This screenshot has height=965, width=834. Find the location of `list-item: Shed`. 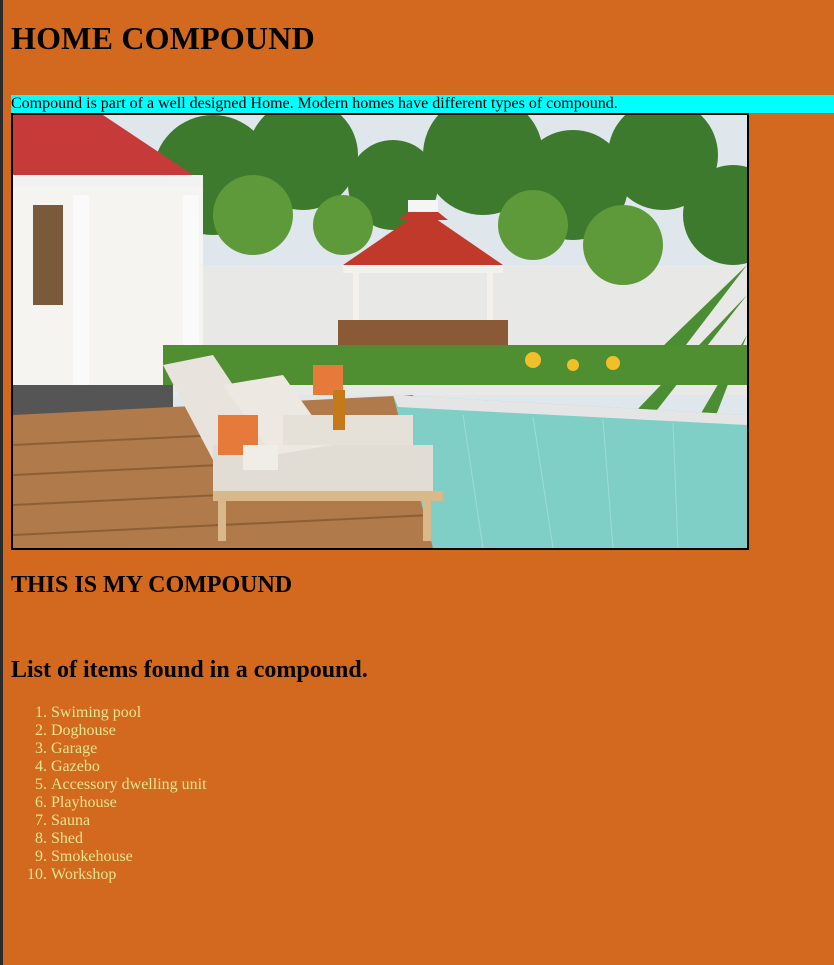

list-item: Shed is located at coordinates (129, 839).